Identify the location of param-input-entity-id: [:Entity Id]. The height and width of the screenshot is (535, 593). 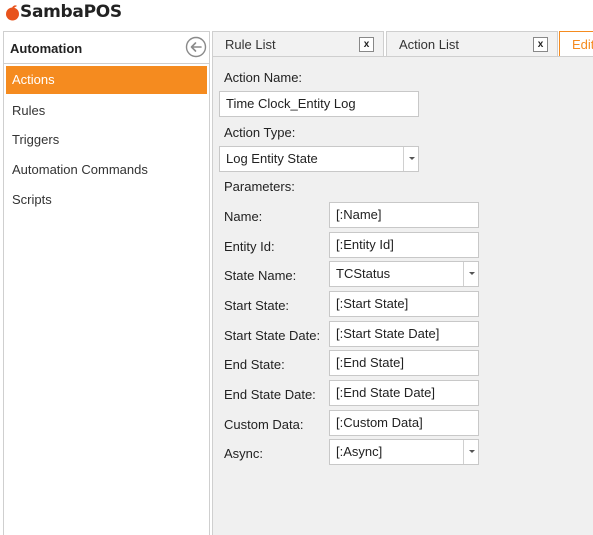
(404, 245).